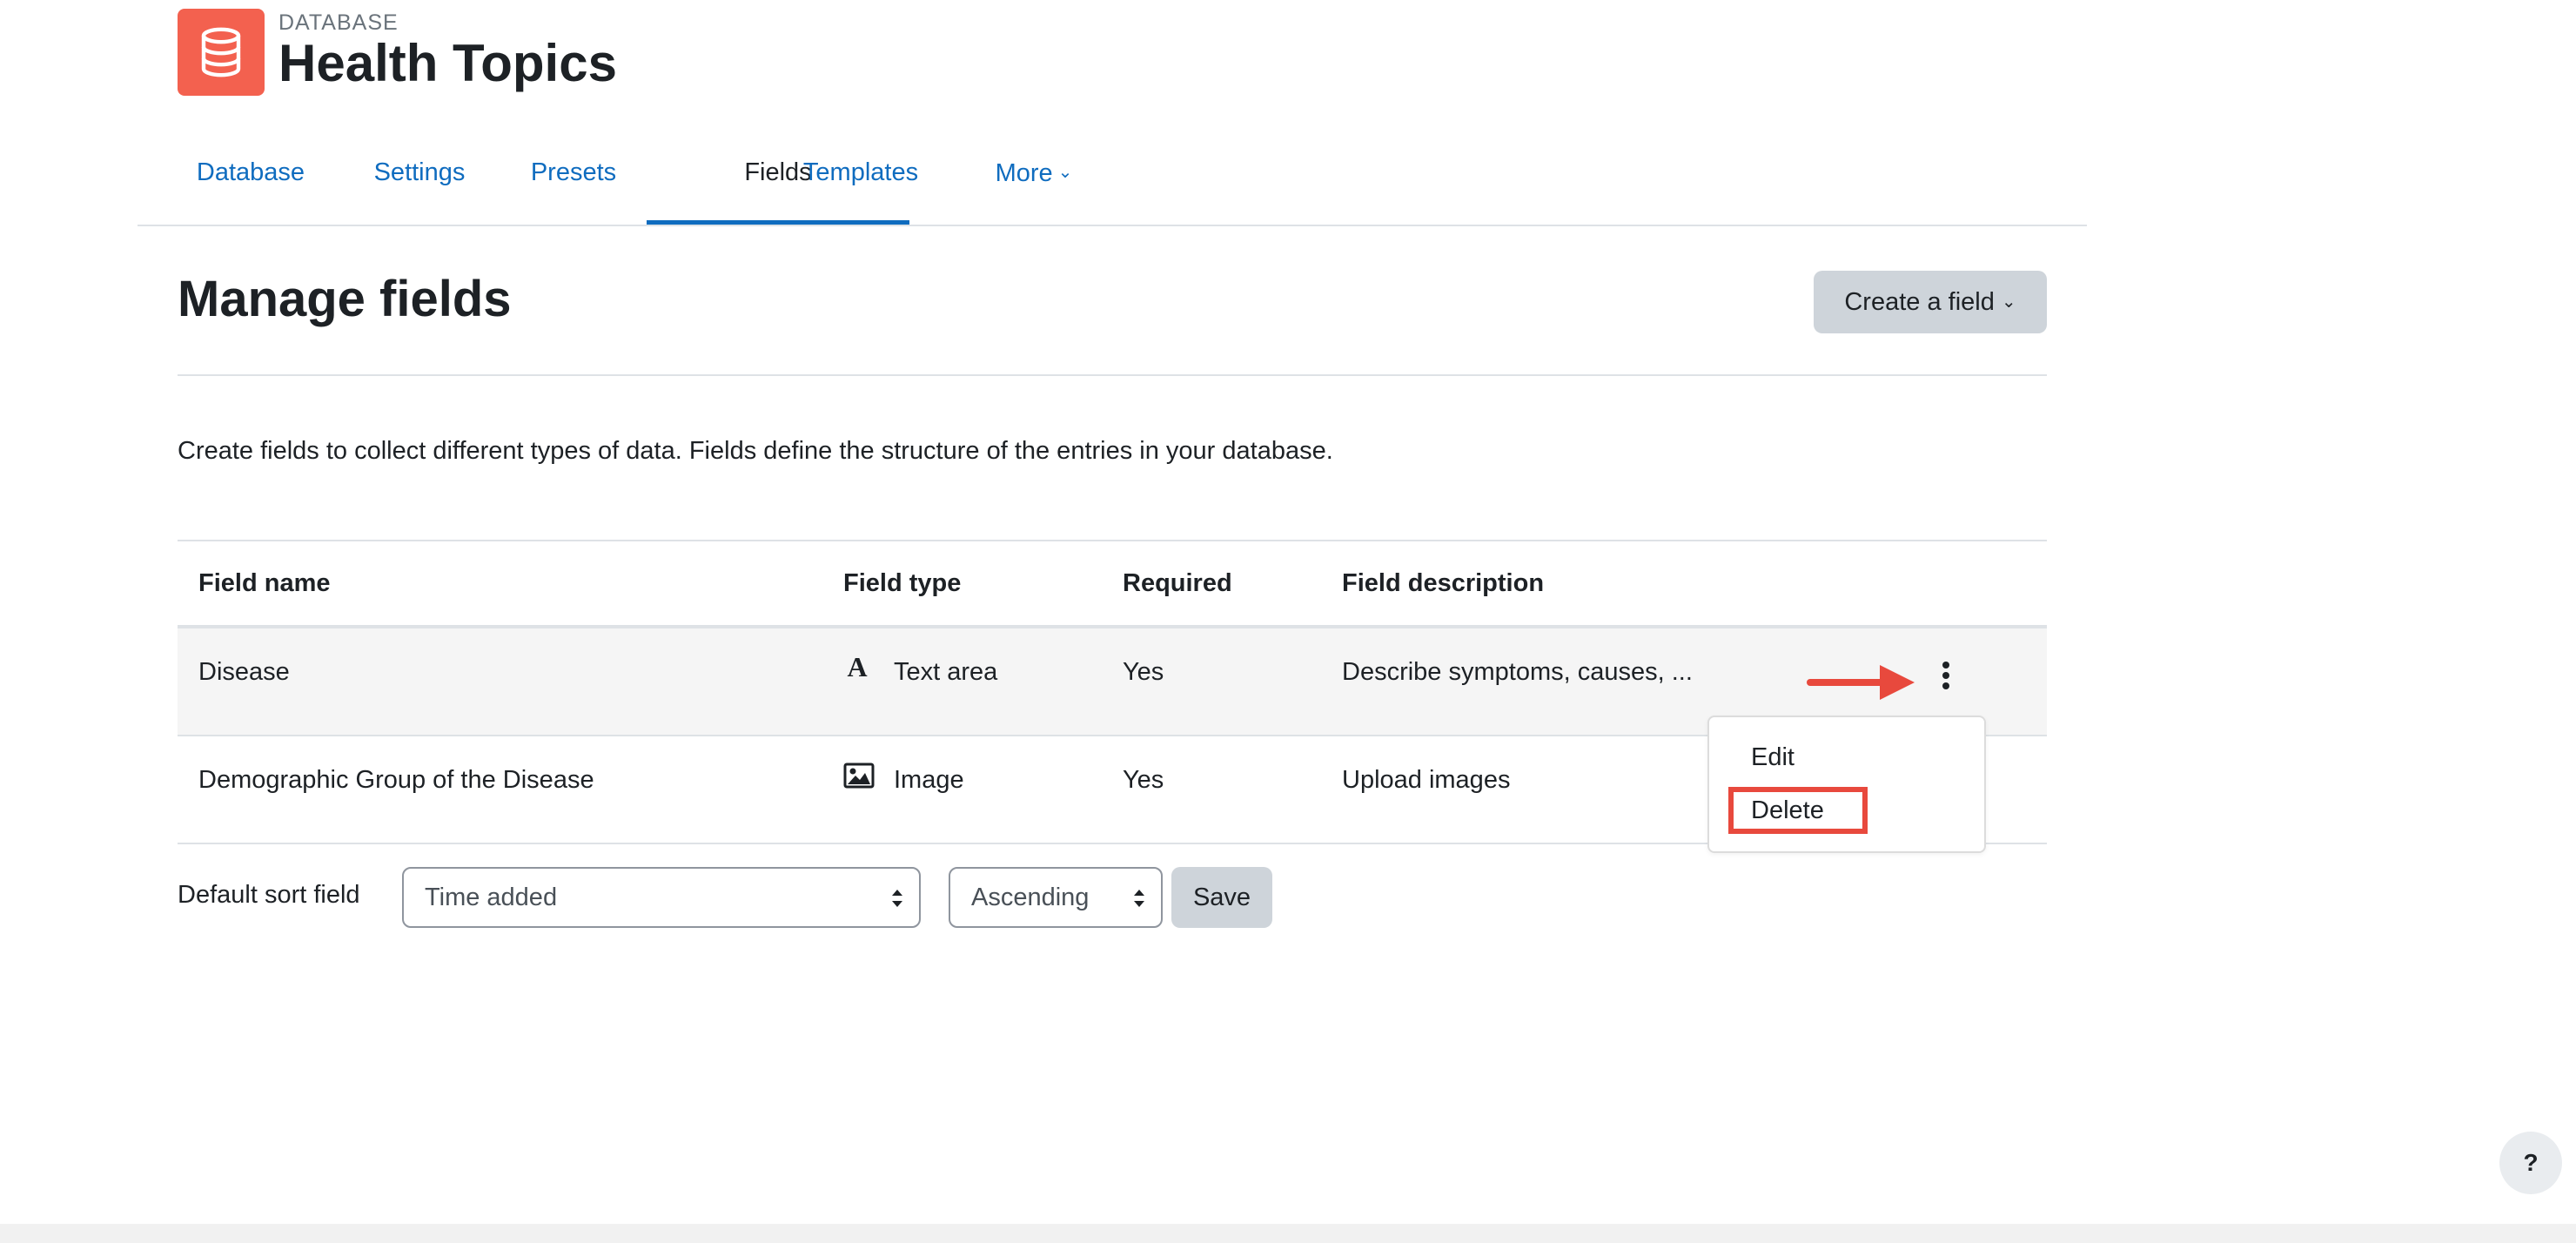 This screenshot has width=2576, height=1243. Describe the element at coordinates (946, 672) in the screenshot. I see `field-type-label: Text area` at that location.